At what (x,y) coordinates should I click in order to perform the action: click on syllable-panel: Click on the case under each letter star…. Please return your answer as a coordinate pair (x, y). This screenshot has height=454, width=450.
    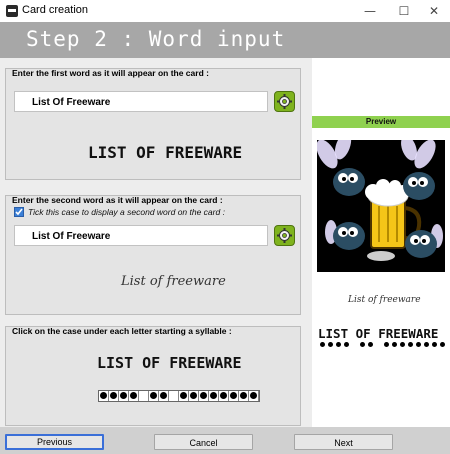
    Looking at the image, I should click on (153, 376).